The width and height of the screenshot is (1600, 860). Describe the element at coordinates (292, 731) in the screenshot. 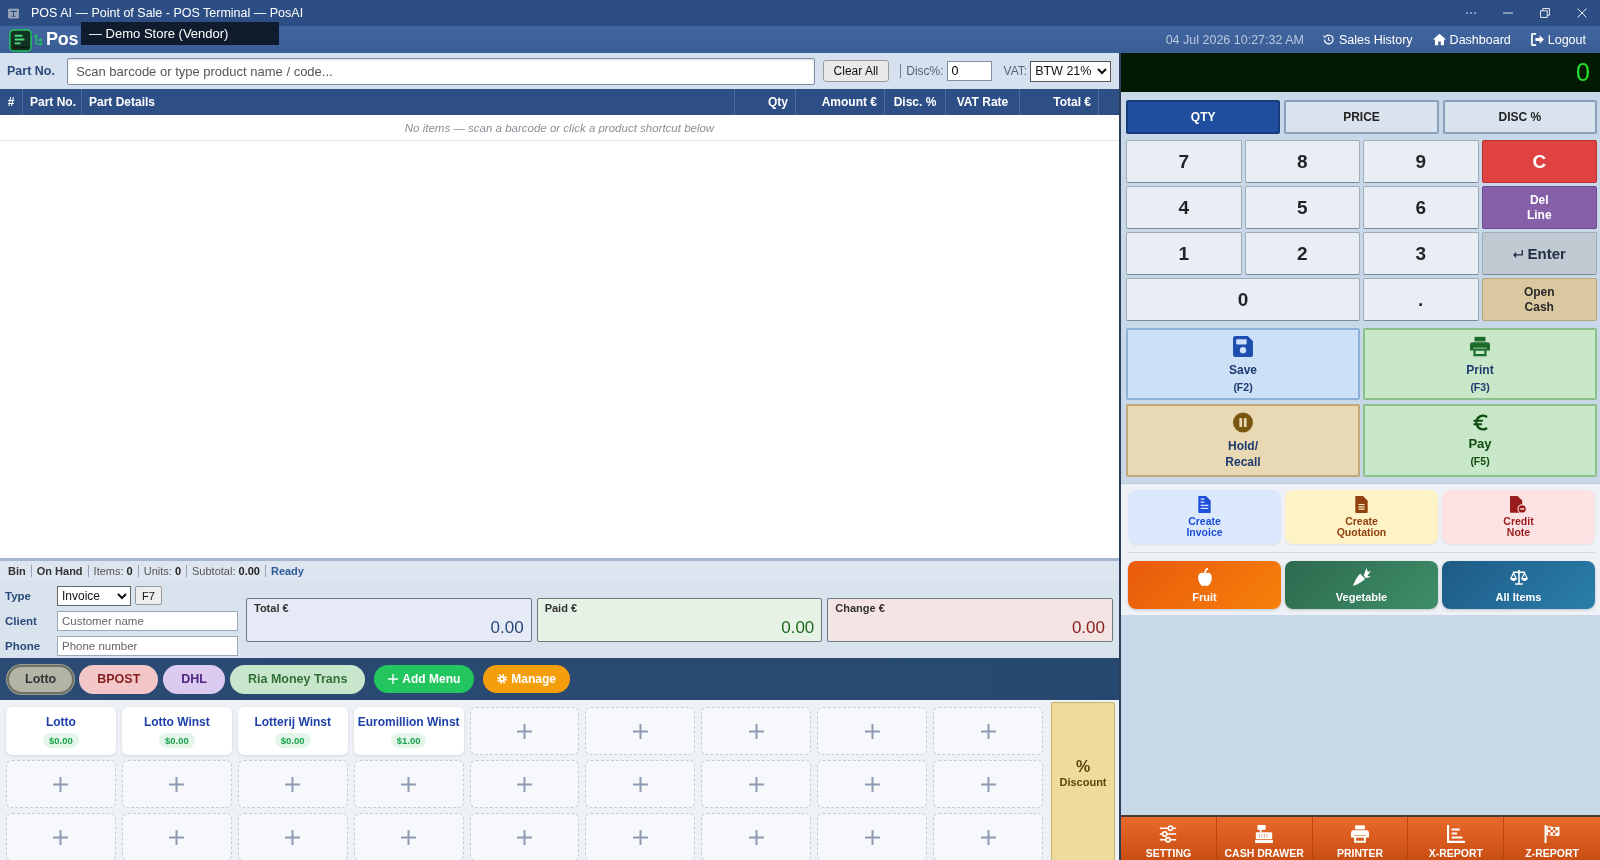

I see `product-tile: Lotterij Winst $0.00` at that location.